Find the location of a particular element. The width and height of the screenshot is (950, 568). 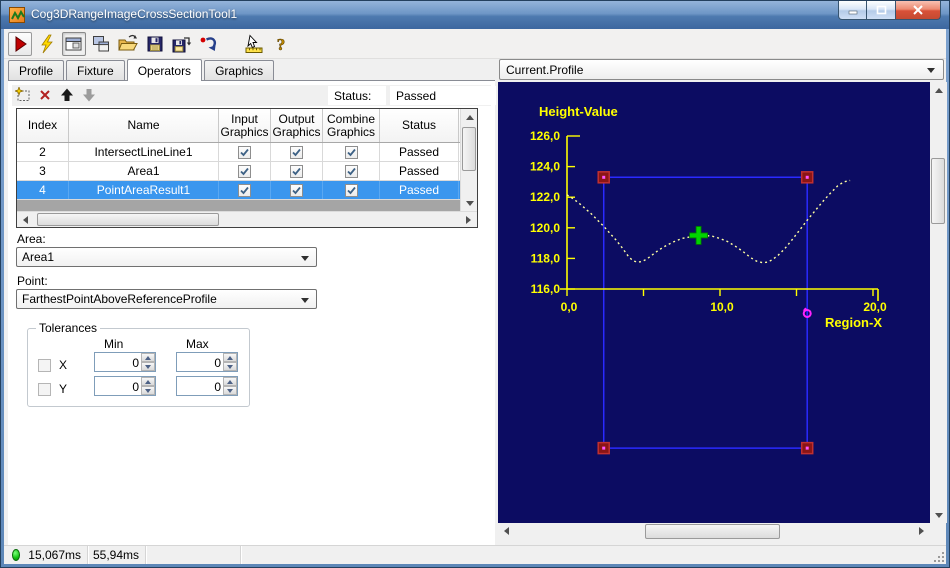

cell-name: Area1 is located at coordinates (144, 171).